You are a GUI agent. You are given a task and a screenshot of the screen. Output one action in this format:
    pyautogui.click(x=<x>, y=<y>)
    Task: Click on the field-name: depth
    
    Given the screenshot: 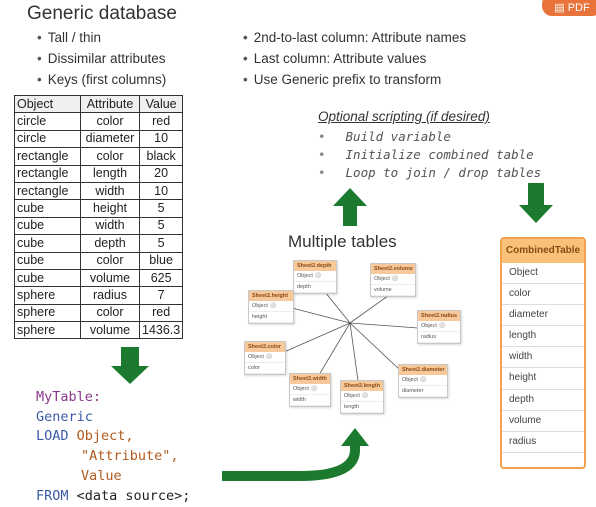 What is the action you would take?
    pyautogui.click(x=315, y=287)
    